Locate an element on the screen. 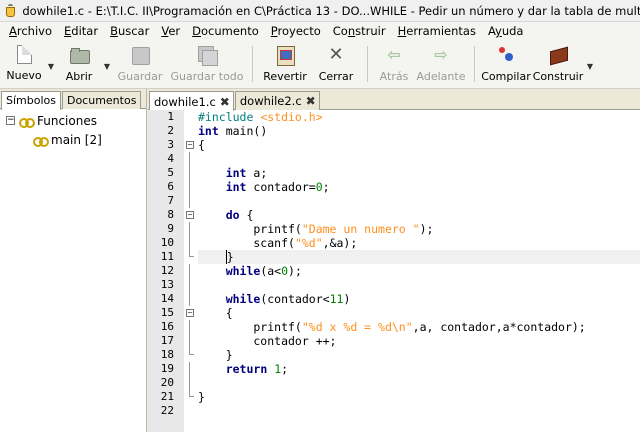  tree-group-functions: − Funciones is located at coordinates (73, 120).